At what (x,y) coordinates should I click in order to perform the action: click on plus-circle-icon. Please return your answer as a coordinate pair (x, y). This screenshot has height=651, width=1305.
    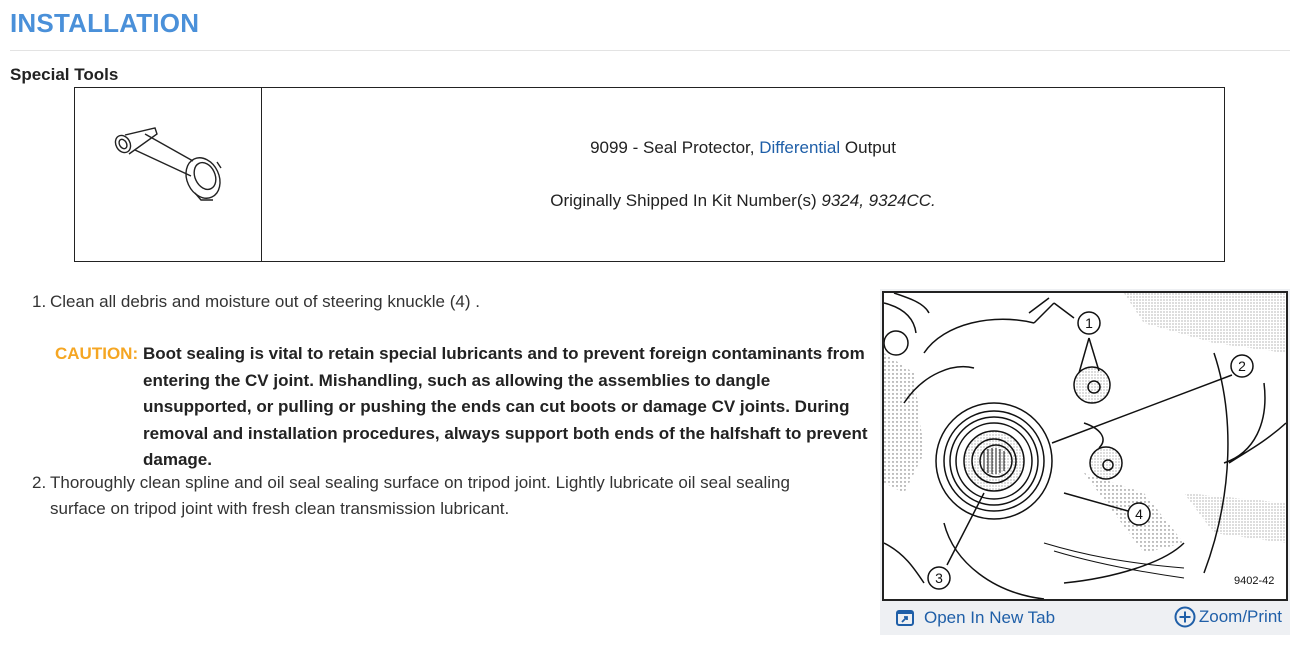
    Looking at the image, I should click on (1185, 617).